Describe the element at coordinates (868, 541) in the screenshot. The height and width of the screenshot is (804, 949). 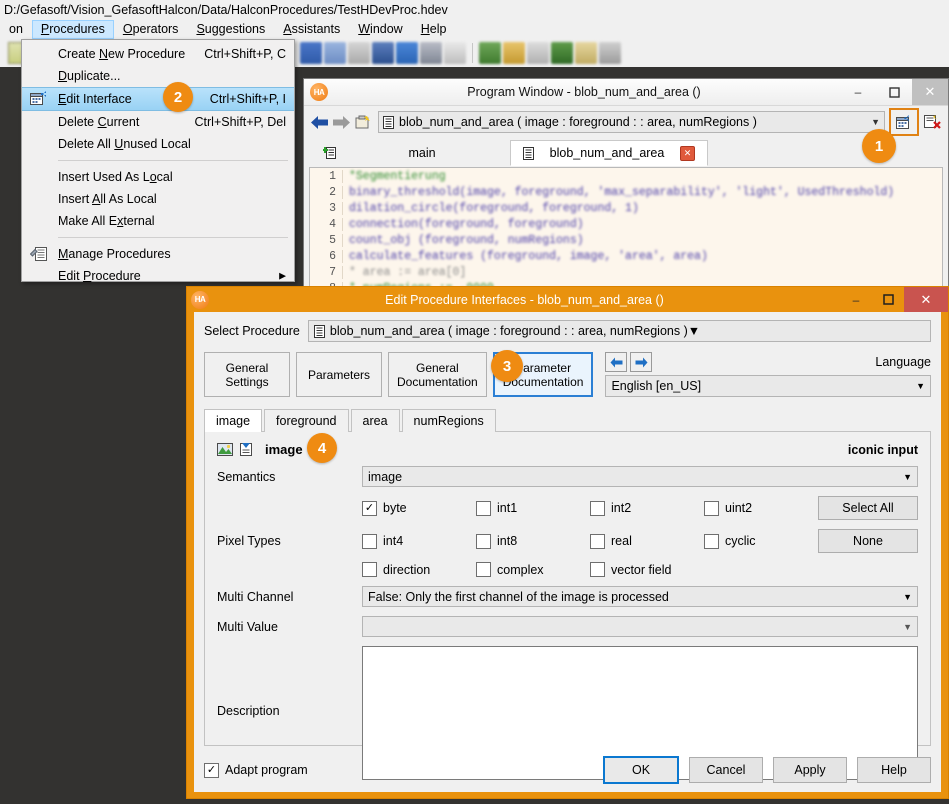
I see `none-button: None` at that location.